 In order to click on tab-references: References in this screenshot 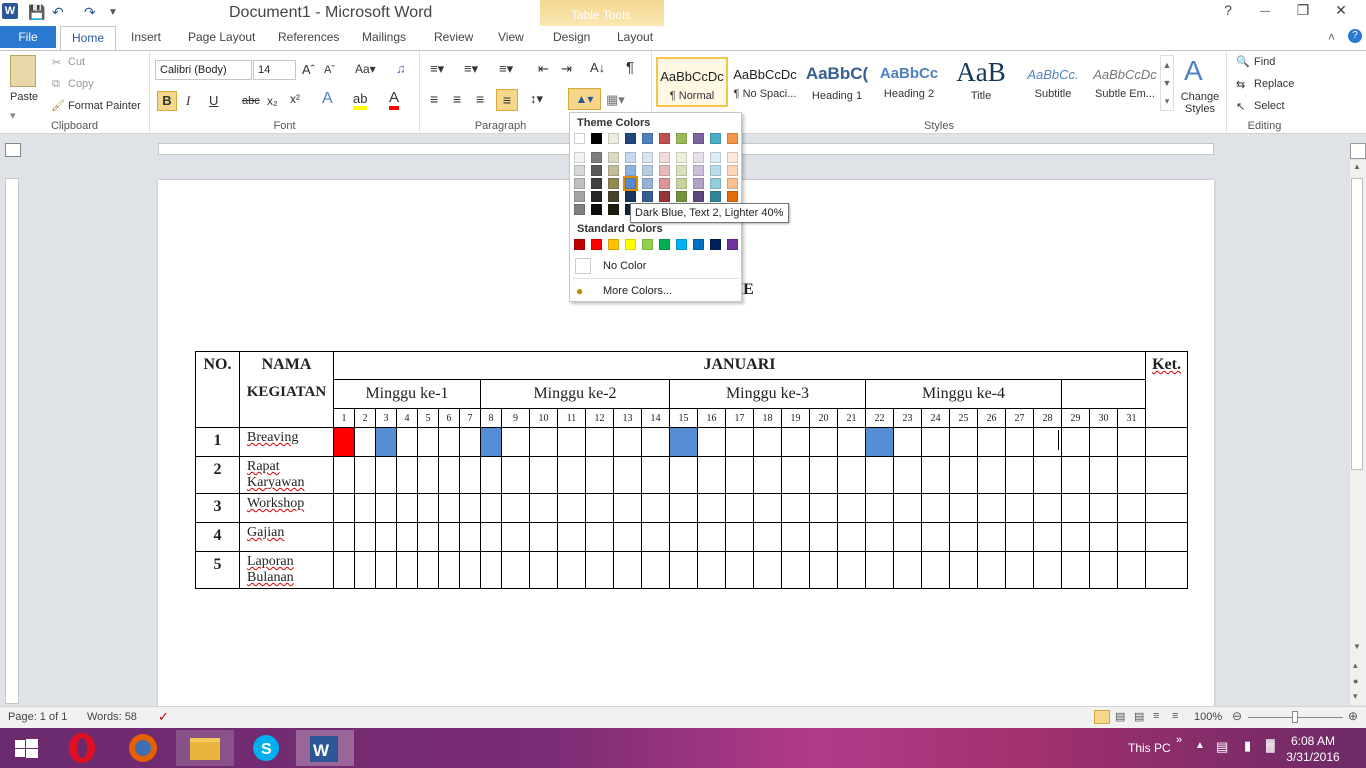, I will do `click(308, 37)`.